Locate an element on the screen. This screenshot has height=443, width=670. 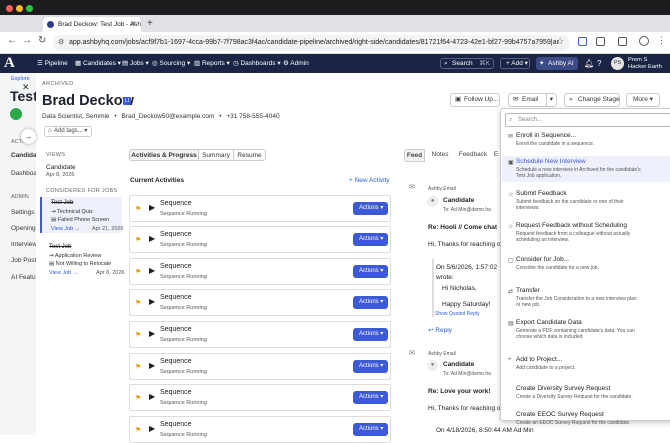
next-candidate-arrow-icon: → is located at coordinates (28, 136).